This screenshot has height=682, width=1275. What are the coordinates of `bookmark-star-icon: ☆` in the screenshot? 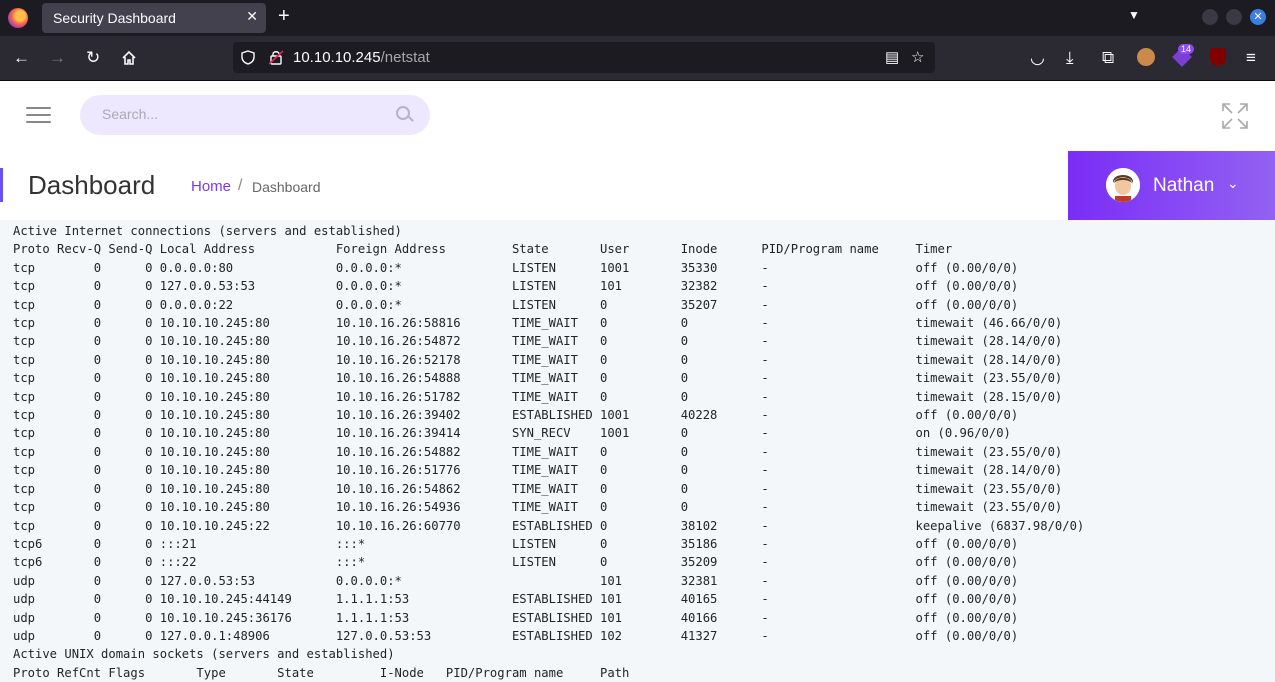 It's located at (917, 57).